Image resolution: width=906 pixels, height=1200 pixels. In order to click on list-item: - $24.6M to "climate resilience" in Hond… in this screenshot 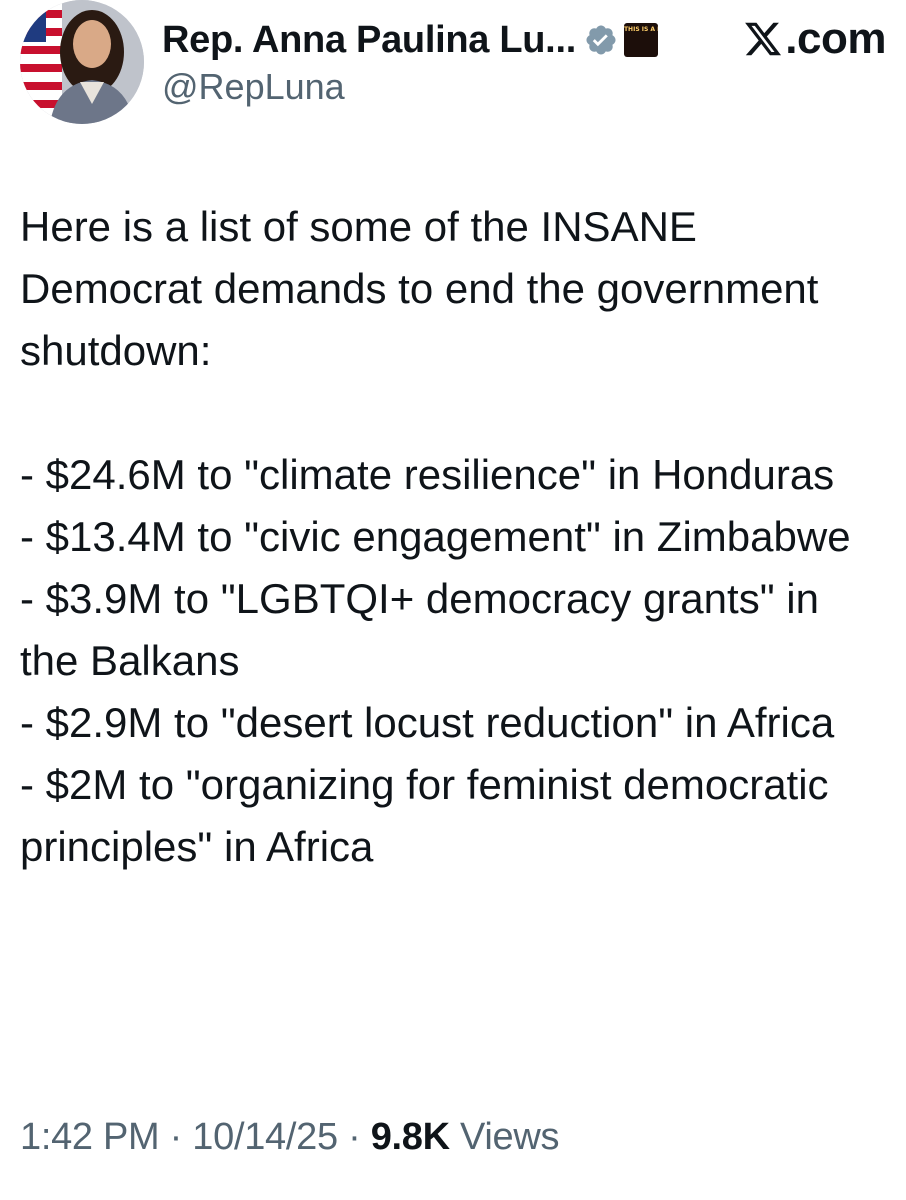, I will do `click(427, 474)`.